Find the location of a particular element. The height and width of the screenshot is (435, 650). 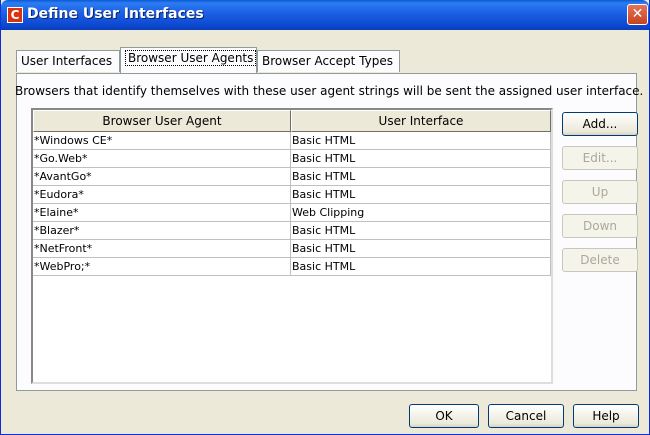

table-row: *Elaine* Web Clipping is located at coordinates (292, 213).